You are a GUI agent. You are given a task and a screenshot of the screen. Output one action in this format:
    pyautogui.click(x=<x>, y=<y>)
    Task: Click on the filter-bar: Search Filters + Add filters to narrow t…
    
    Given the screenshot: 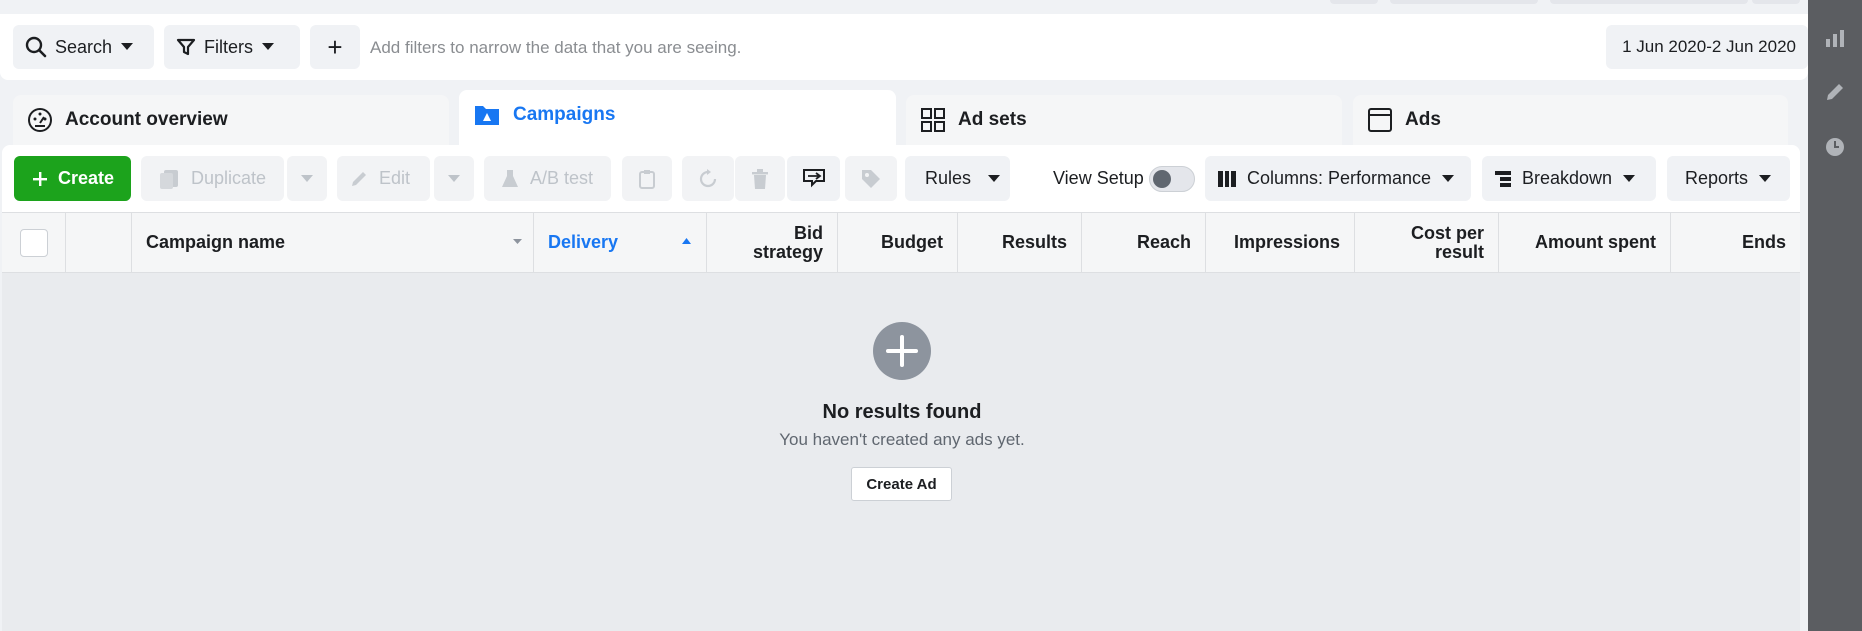 What is the action you would take?
    pyautogui.click(x=904, y=47)
    